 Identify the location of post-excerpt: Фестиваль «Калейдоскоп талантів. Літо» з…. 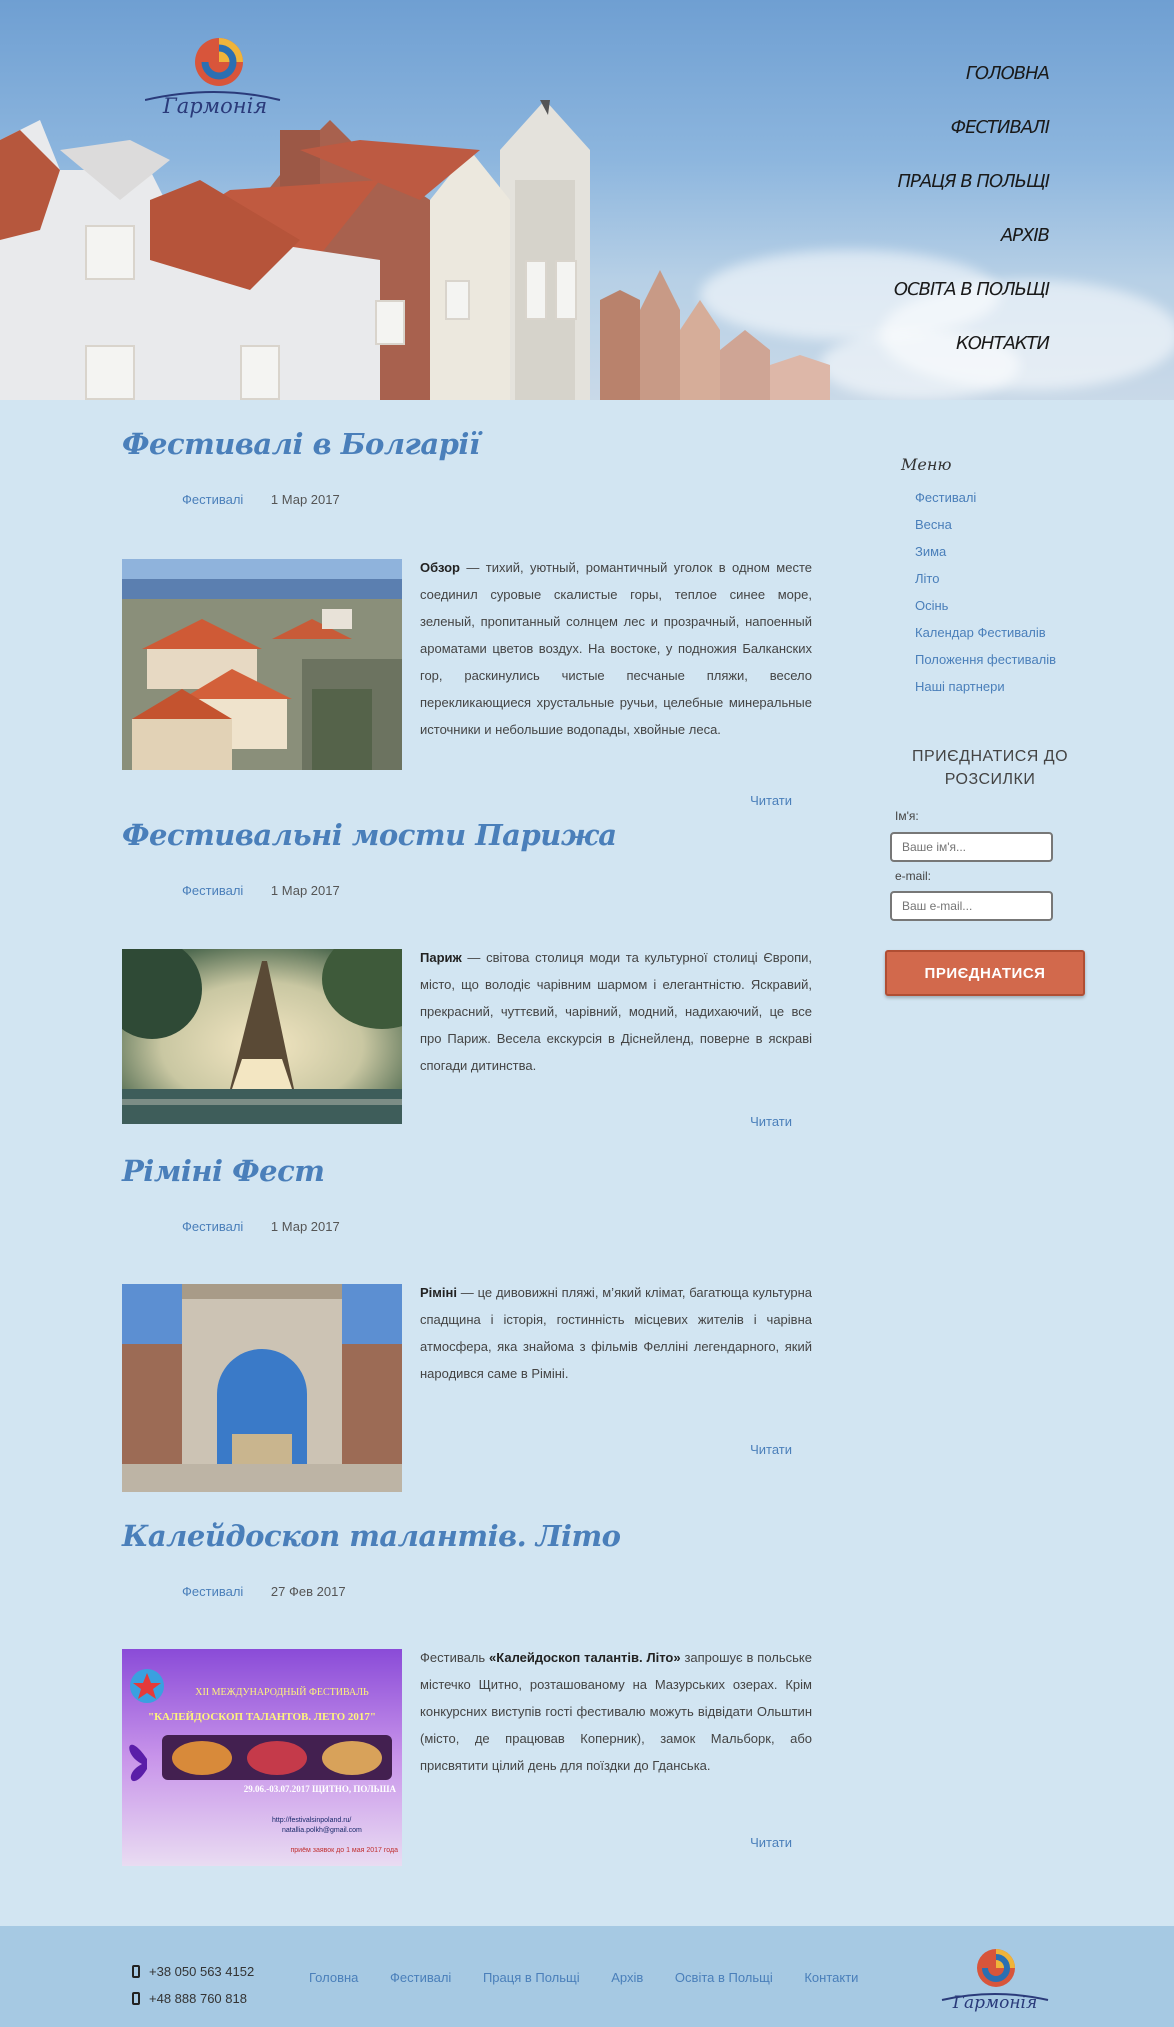
(616, 1711).